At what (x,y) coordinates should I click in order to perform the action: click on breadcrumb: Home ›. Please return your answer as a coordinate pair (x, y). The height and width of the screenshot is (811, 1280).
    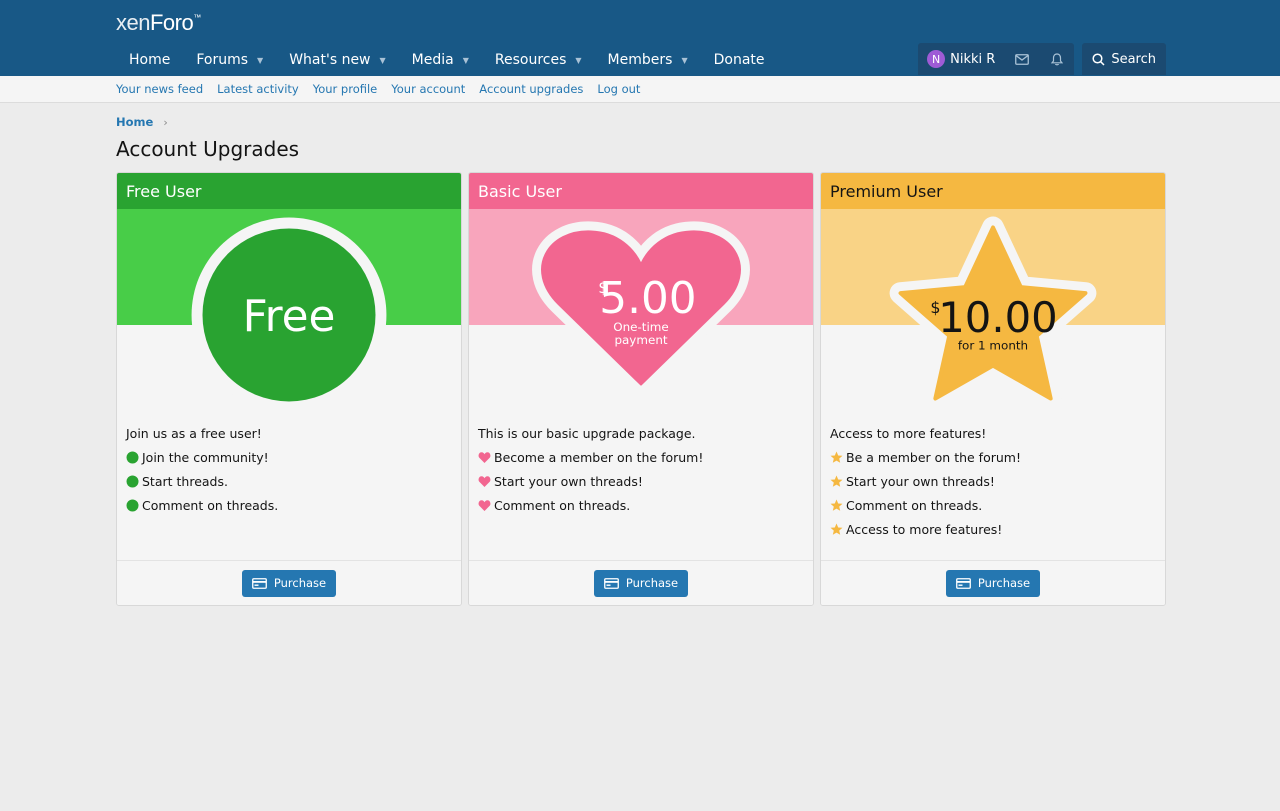
    Looking at the image, I should click on (142, 122).